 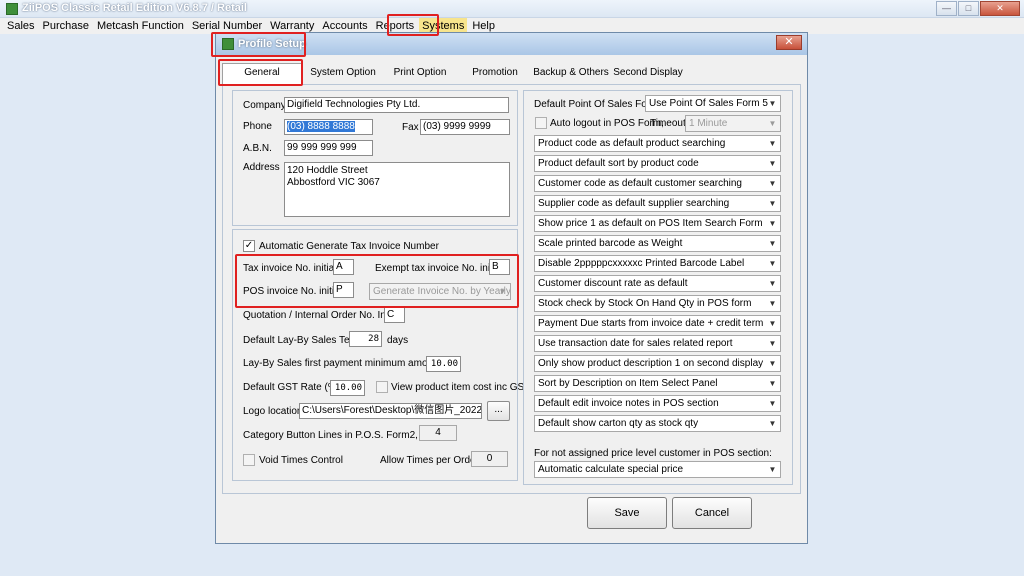 What do you see at coordinates (396, 105) in the screenshot?
I see `company-input: Digifield Technologies Pty Ltd.` at bounding box center [396, 105].